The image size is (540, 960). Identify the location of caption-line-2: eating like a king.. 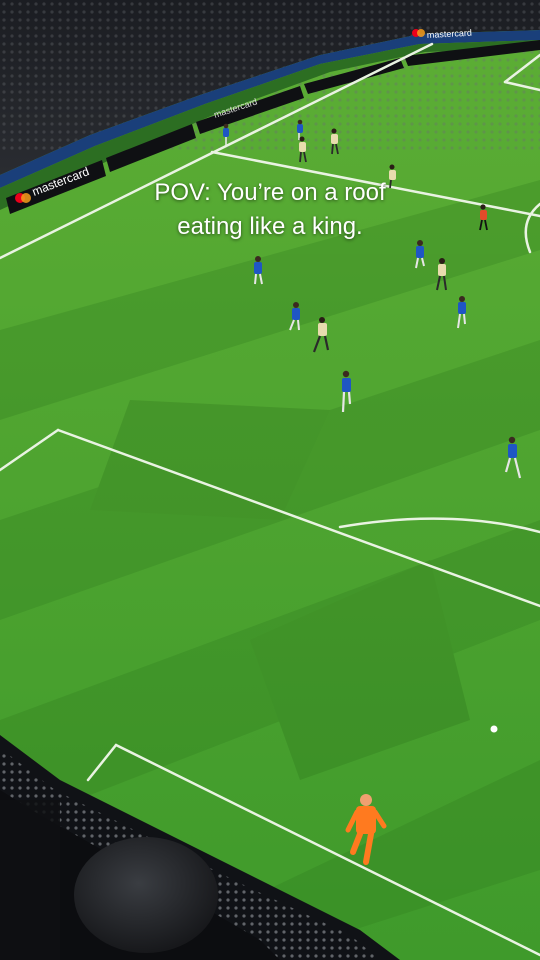
(270, 226).